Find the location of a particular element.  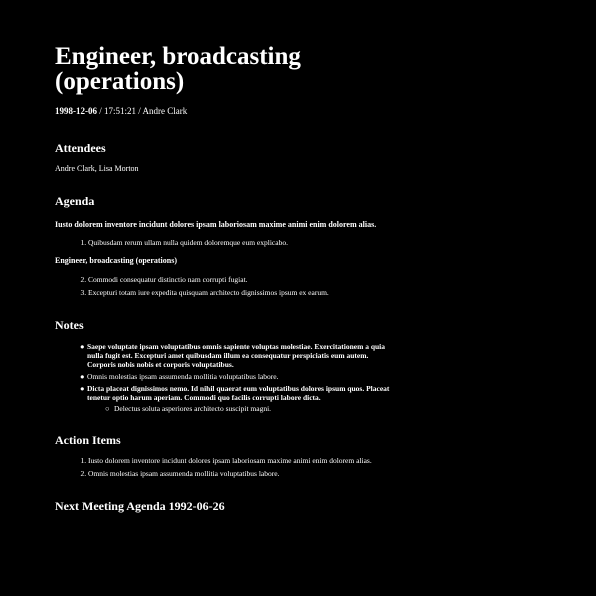

meta-line: 1998-12-06 / 17:51:21 / Andre Clark is located at coordinates (225, 111).